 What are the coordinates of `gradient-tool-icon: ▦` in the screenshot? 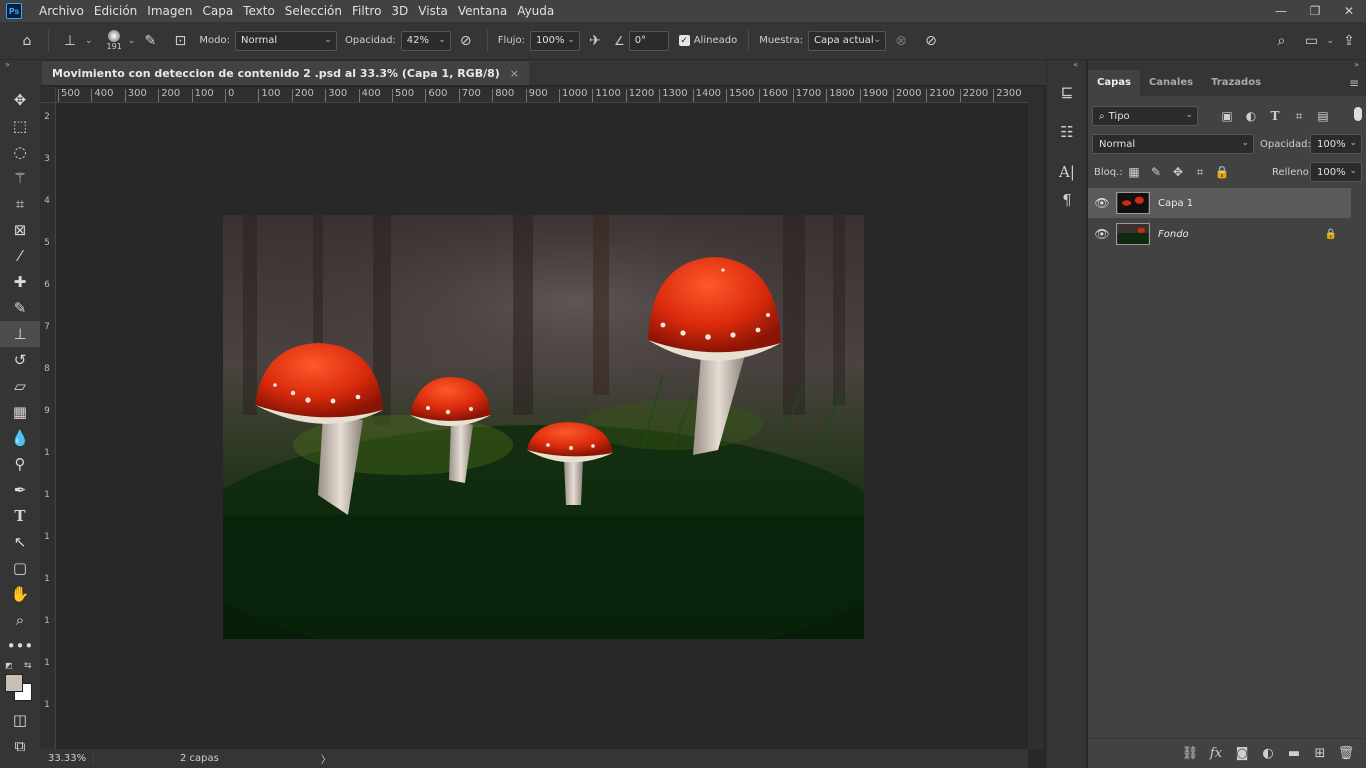 It's located at (20, 412).